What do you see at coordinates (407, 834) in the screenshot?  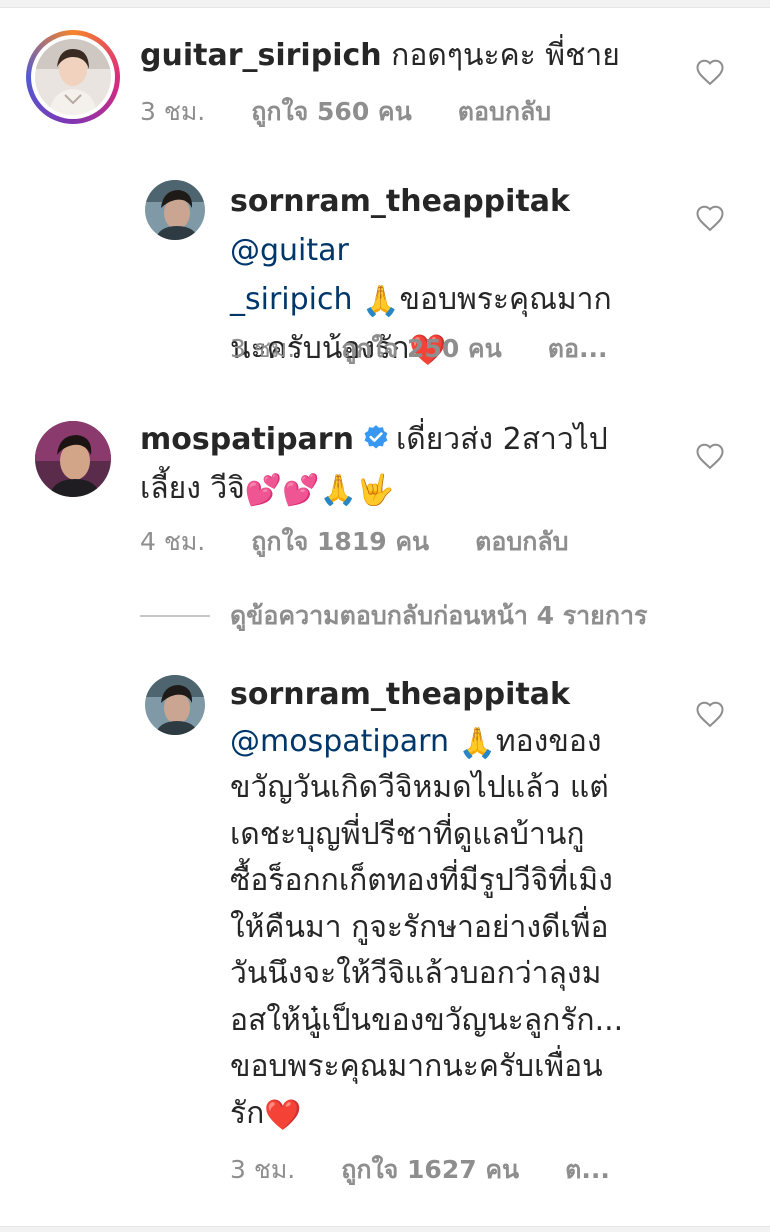 I see `comment-line: เดชะบุญพี่ปรีชาที่ดูแลบ้านกู` at bounding box center [407, 834].